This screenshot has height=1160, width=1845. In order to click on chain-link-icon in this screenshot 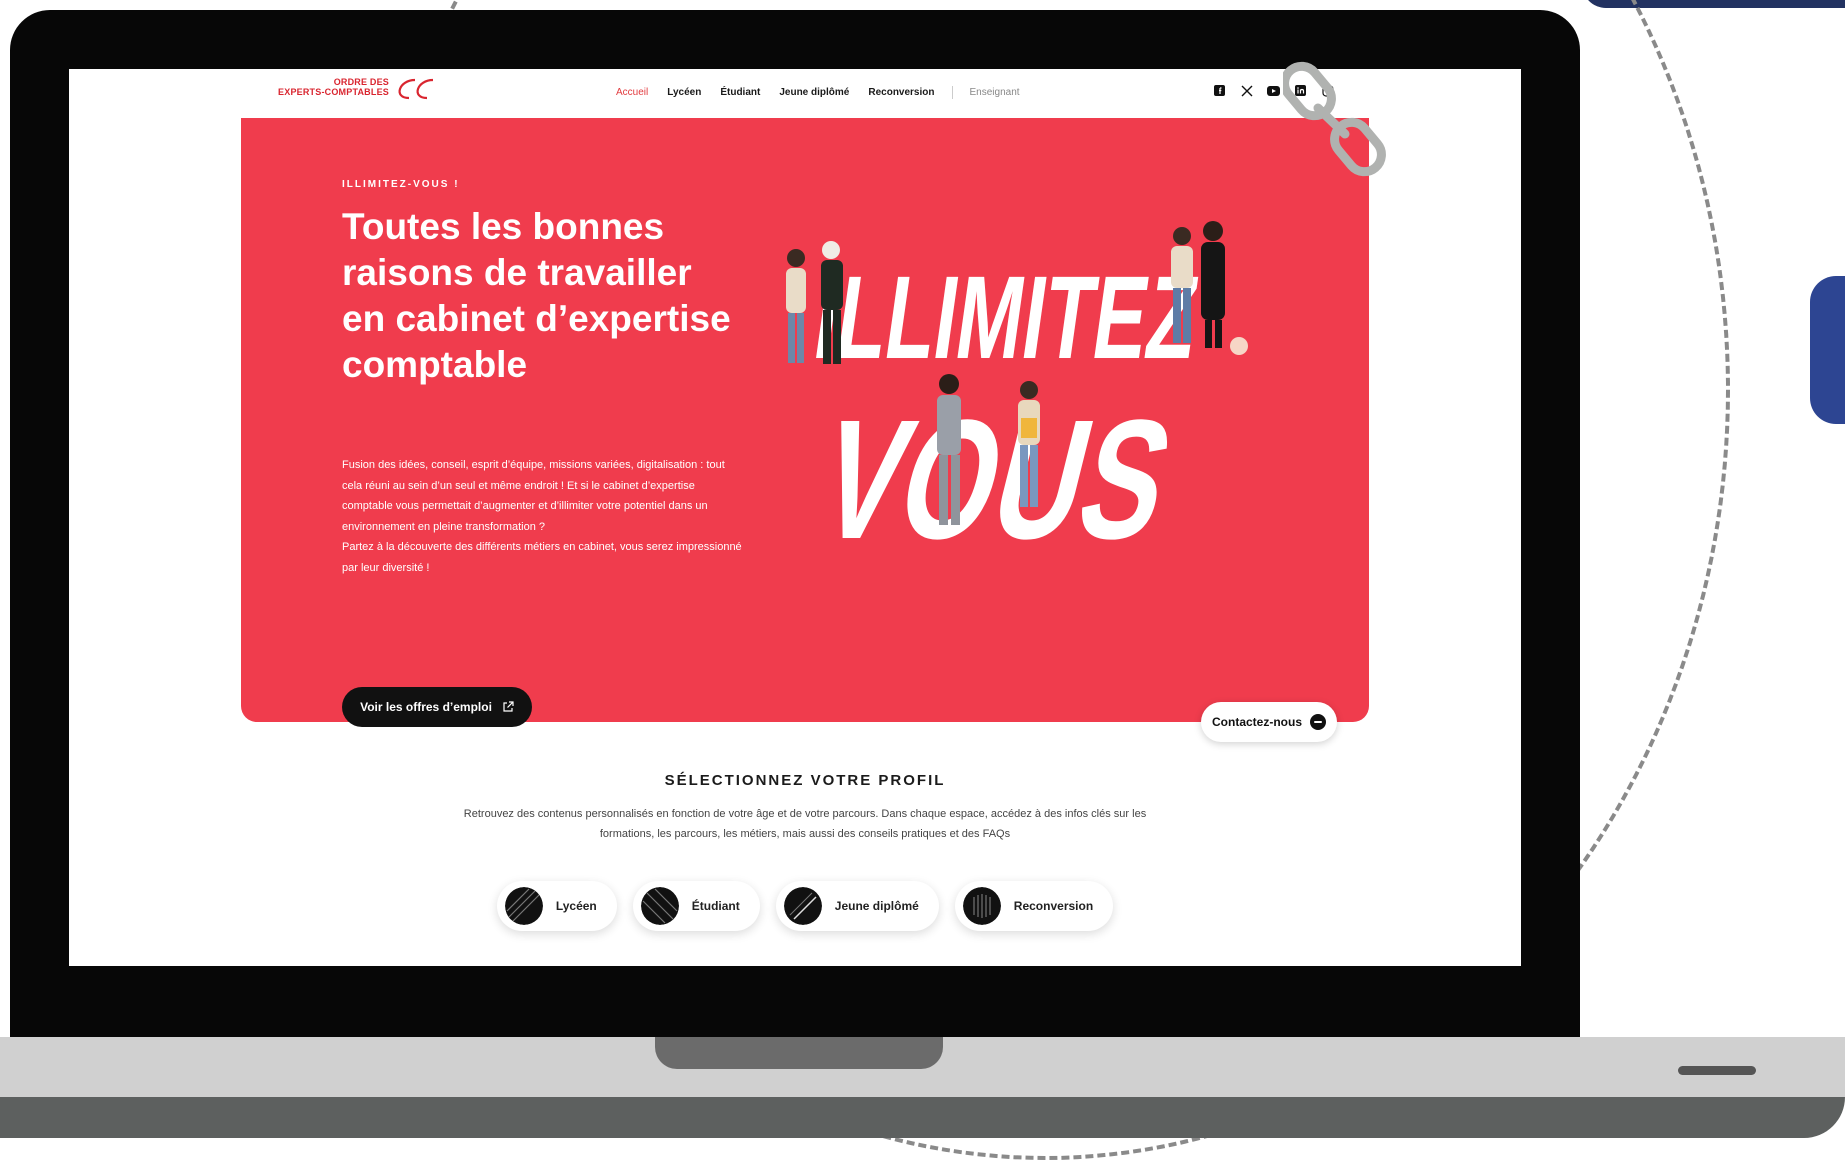, I will do `click(1334, 119)`.